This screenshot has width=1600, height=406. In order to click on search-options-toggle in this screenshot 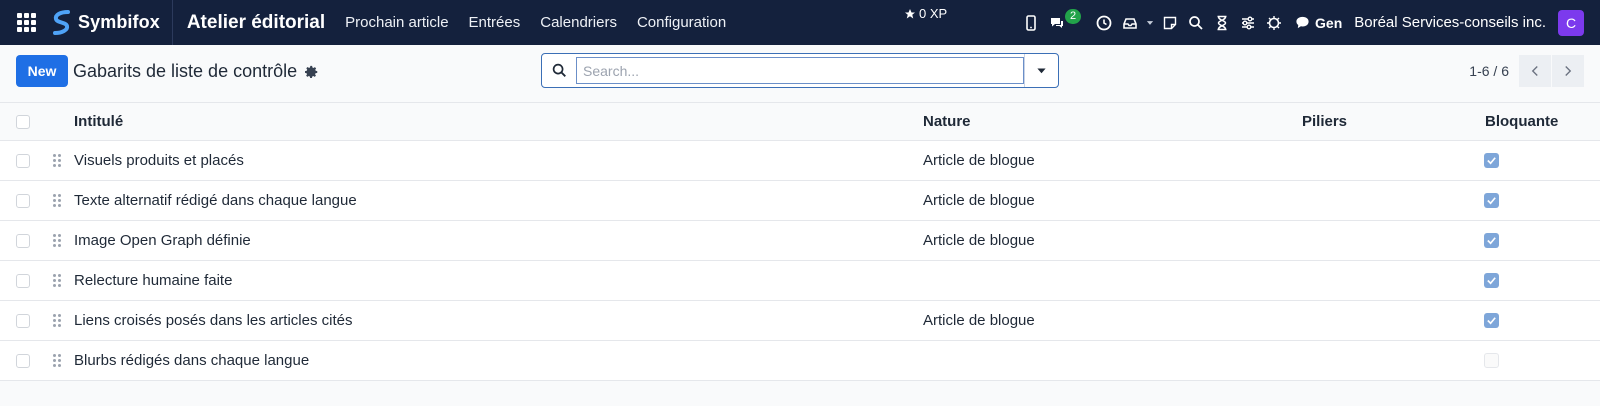, I will do `click(1041, 70)`.